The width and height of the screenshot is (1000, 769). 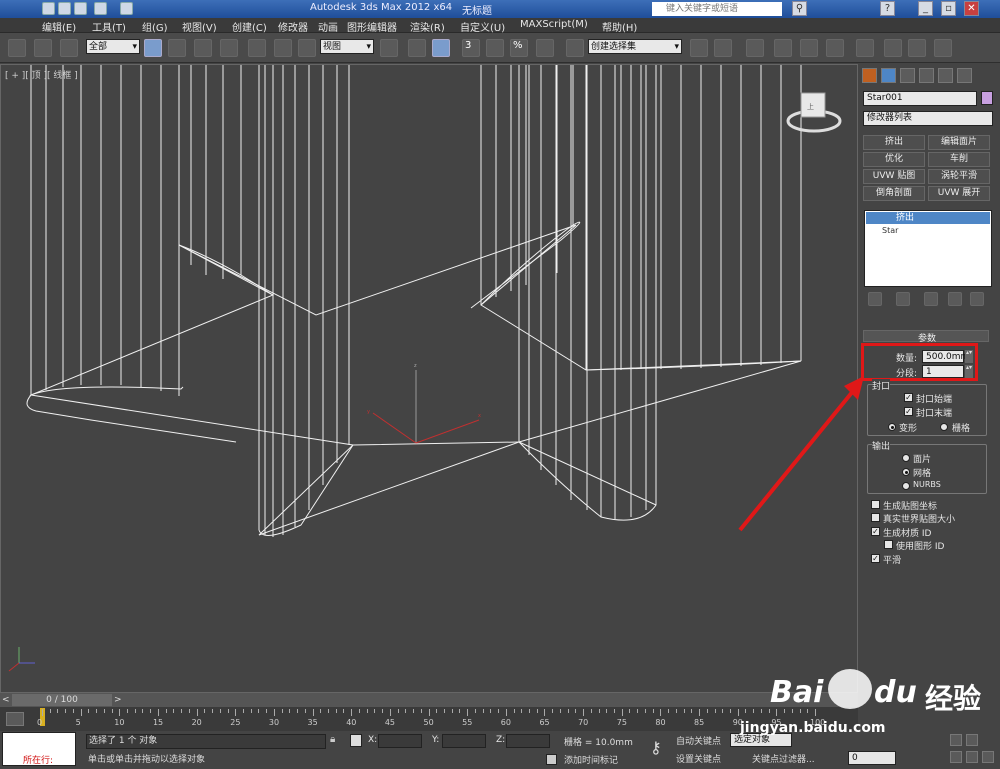 I want to click on modifier-button-extrude: 挤出, so click(x=894, y=142).